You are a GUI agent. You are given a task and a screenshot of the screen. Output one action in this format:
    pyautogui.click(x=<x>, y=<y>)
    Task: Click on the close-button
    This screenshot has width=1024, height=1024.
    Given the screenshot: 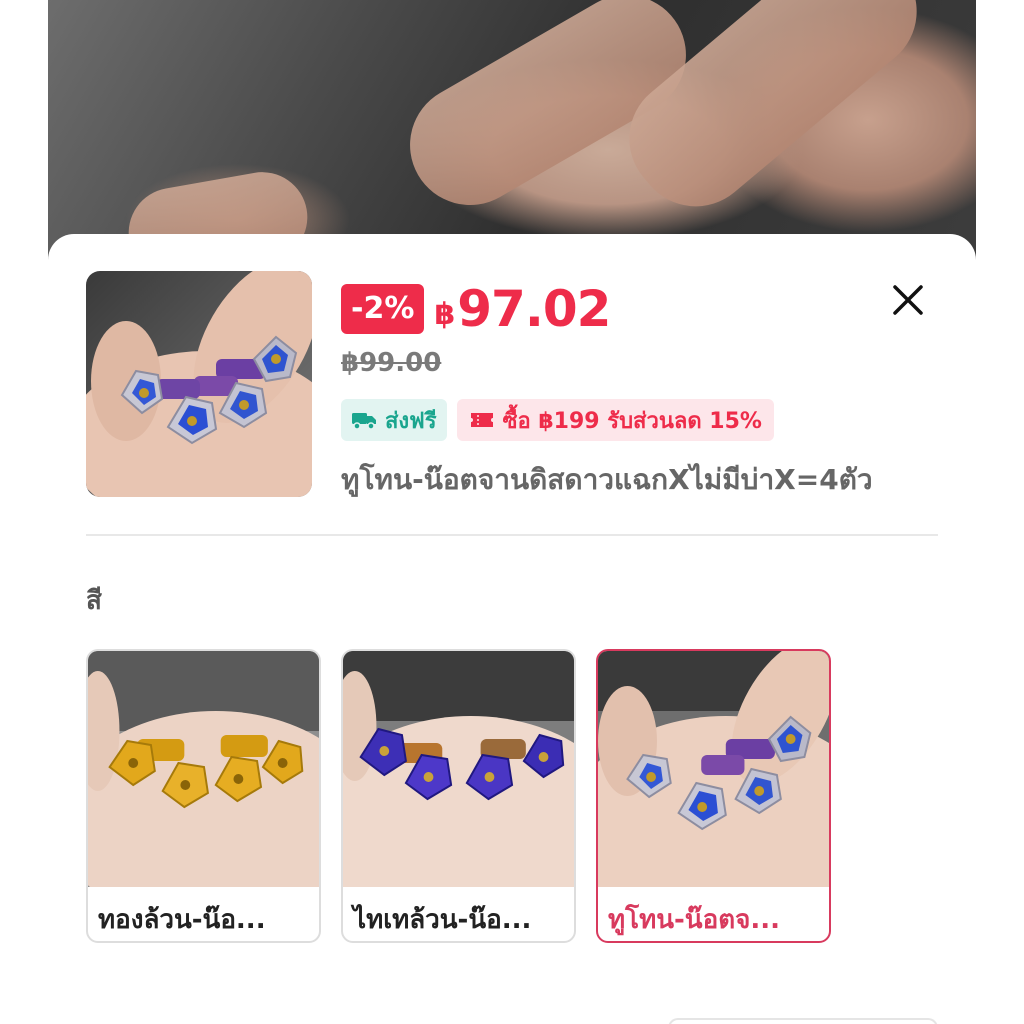 What is the action you would take?
    pyautogui.click(x=908, y=300)
    